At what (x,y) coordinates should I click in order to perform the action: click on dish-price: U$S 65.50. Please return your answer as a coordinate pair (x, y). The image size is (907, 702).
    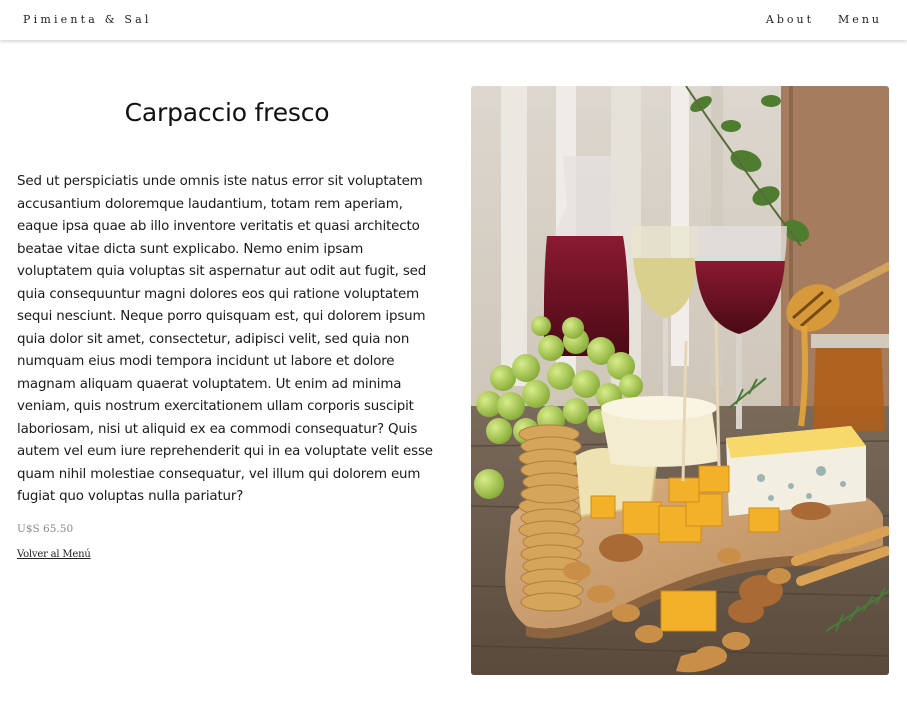
    Looking at the image, I should click on (45, 528).